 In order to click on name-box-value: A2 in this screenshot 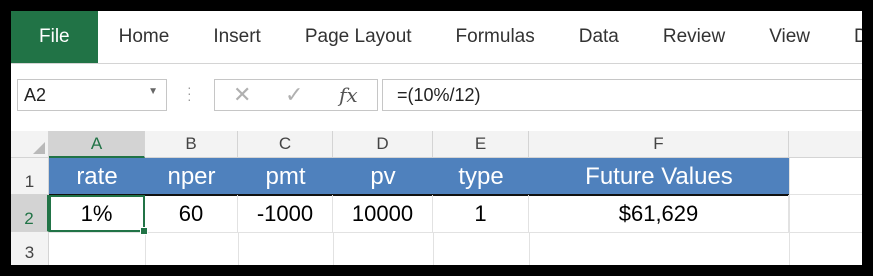, I will do `click(35, 94)`.